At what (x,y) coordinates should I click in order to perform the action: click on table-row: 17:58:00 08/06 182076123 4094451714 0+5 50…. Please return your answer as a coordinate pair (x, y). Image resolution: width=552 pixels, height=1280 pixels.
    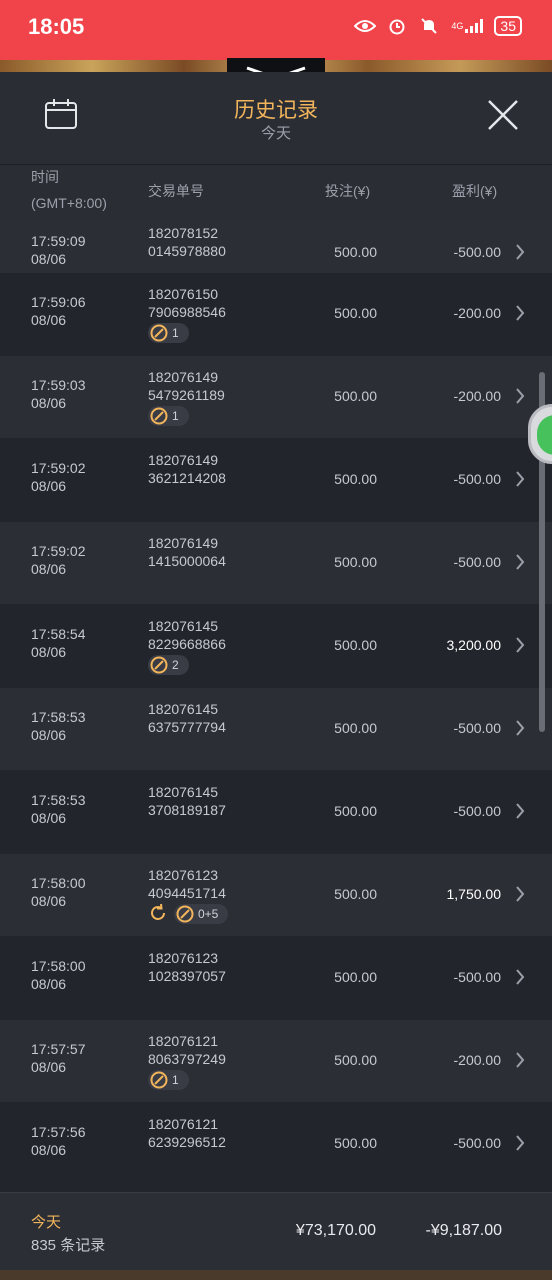
    Looking at the image, I should click on (276, 895).